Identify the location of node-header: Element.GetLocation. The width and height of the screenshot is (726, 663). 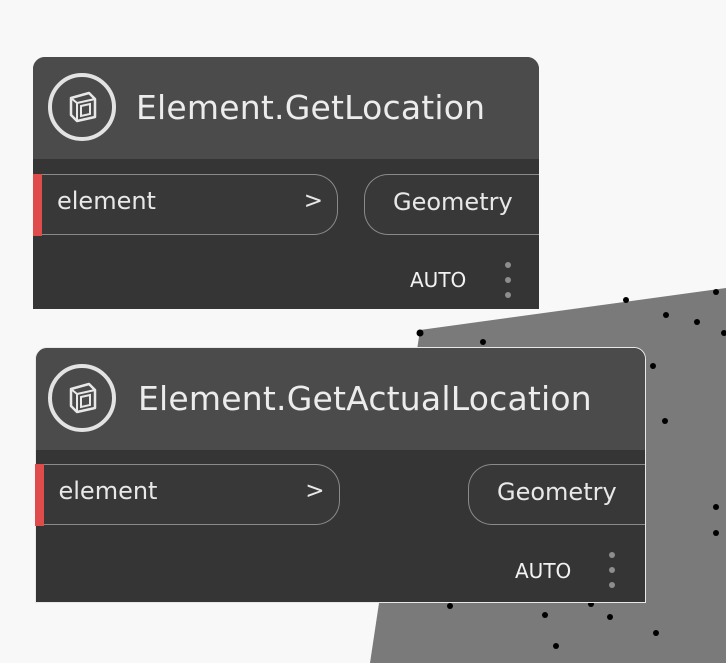
(286, 108).